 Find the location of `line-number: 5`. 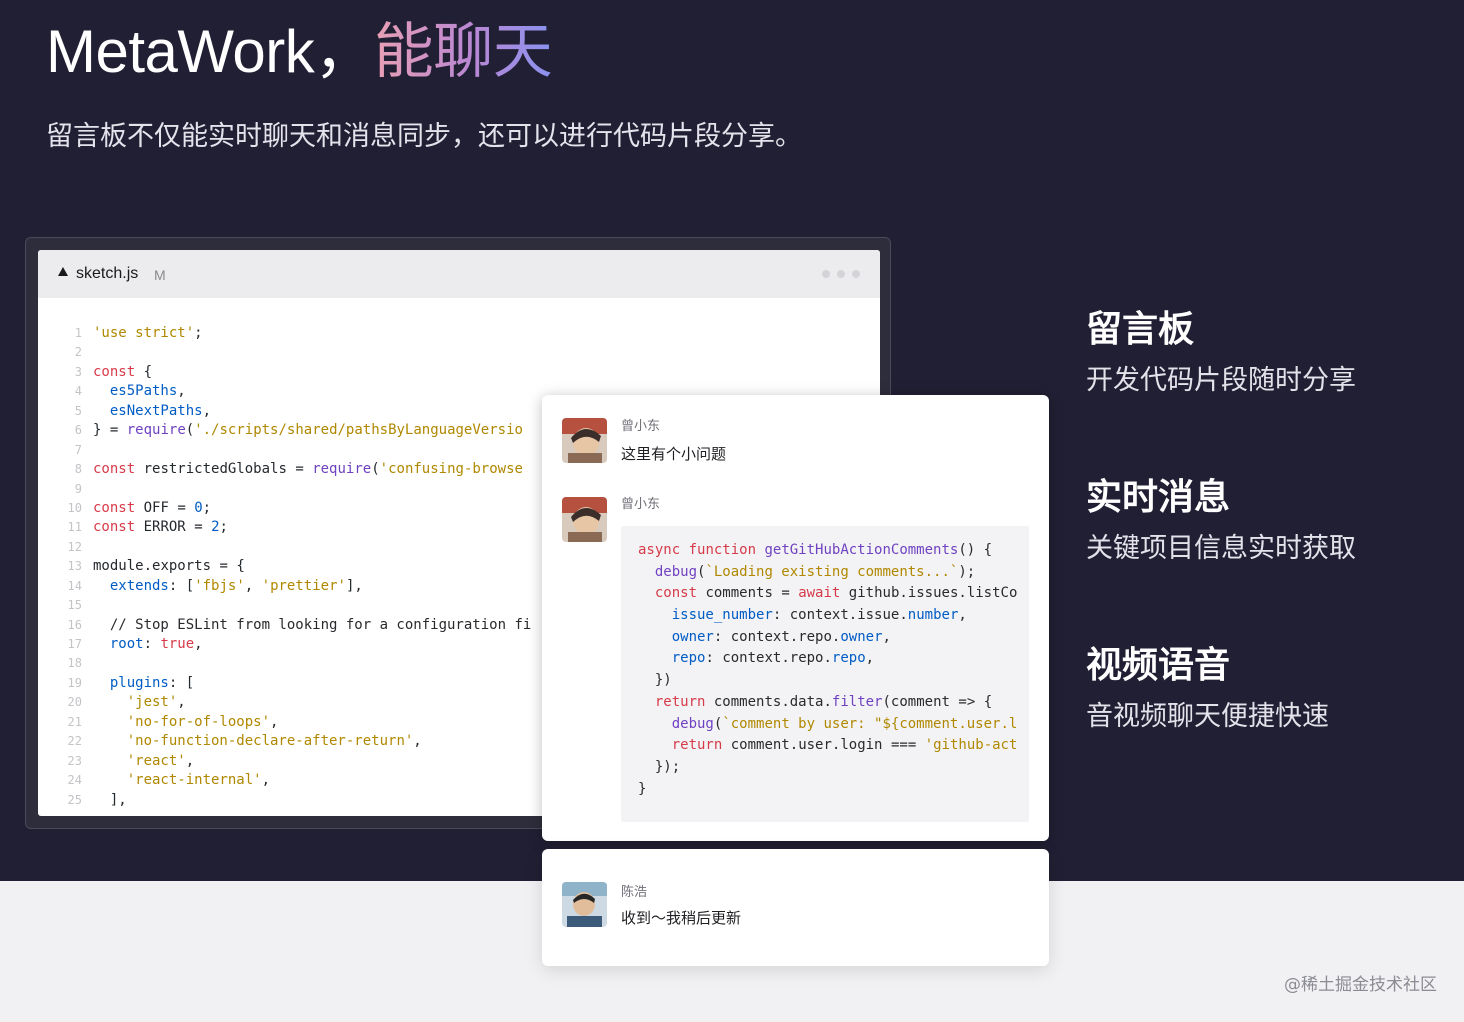

line-number: 5 is located at coordinates (78, 410).